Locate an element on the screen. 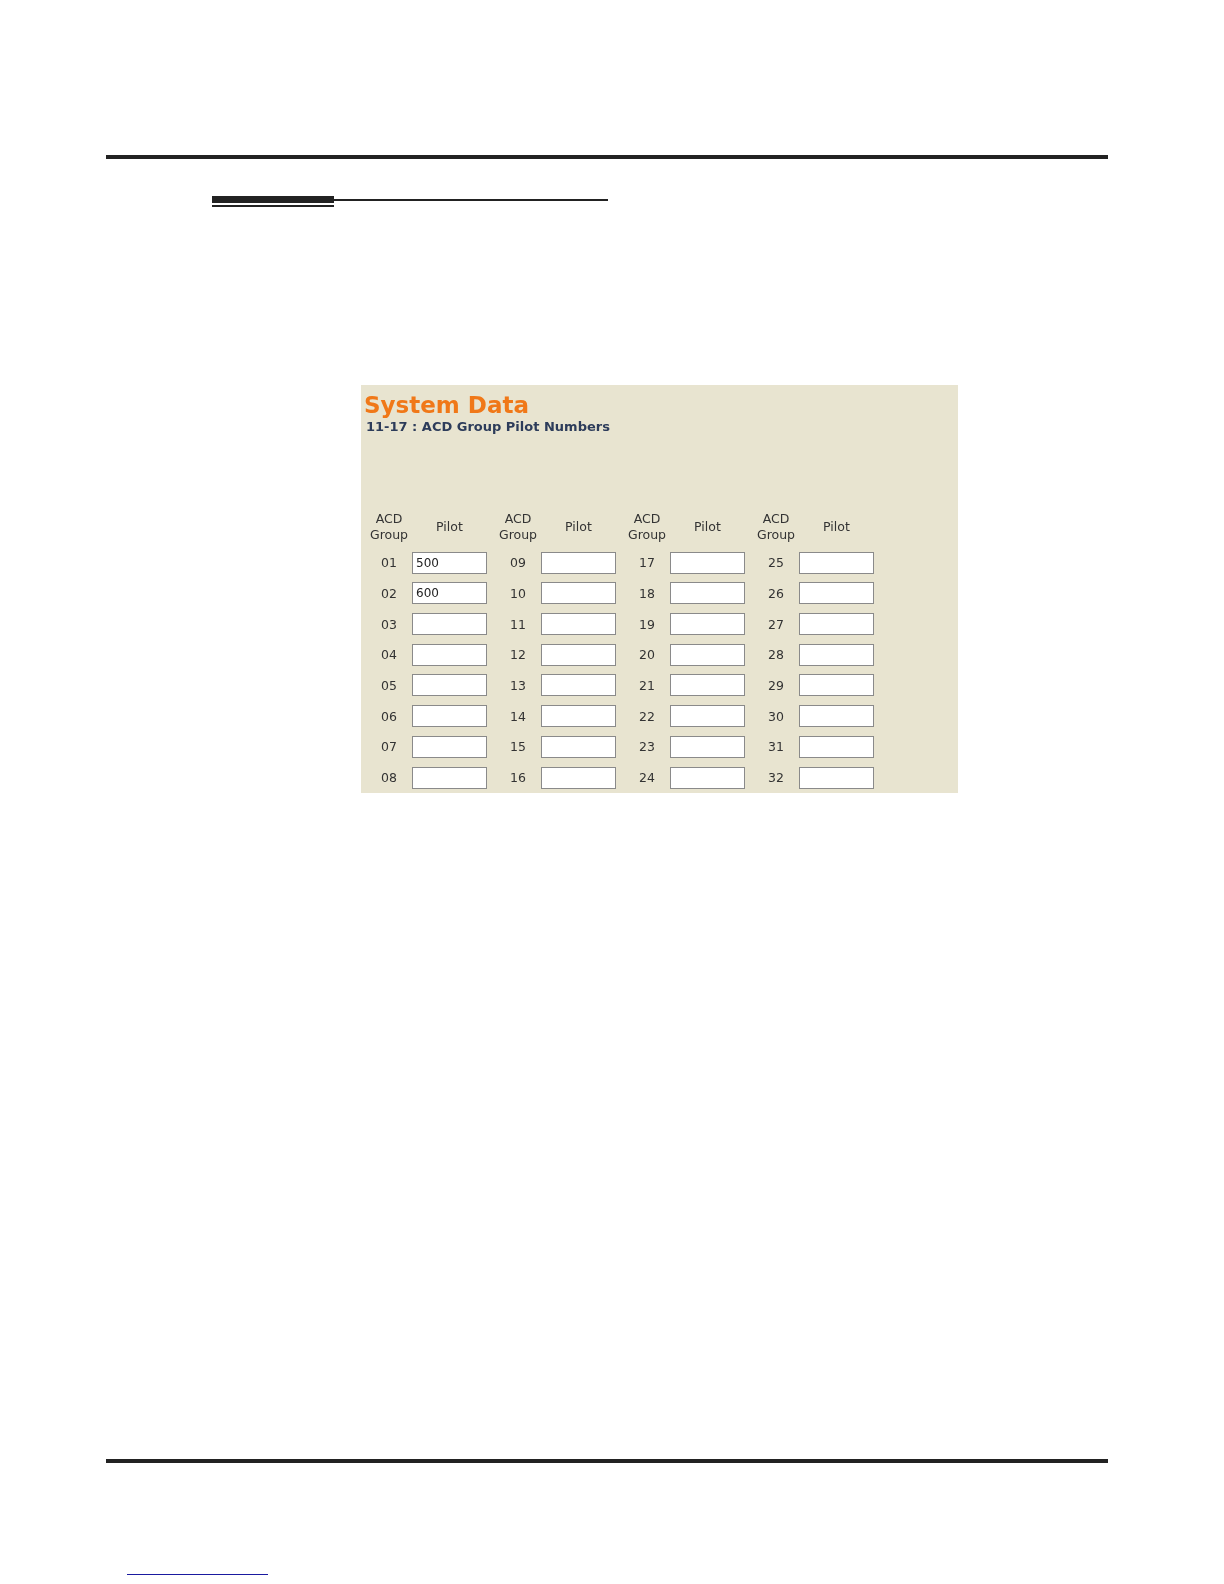 The height and width of the screenshot is (1584, 1224). group-number: 05 is located at coordinates (389, 685).